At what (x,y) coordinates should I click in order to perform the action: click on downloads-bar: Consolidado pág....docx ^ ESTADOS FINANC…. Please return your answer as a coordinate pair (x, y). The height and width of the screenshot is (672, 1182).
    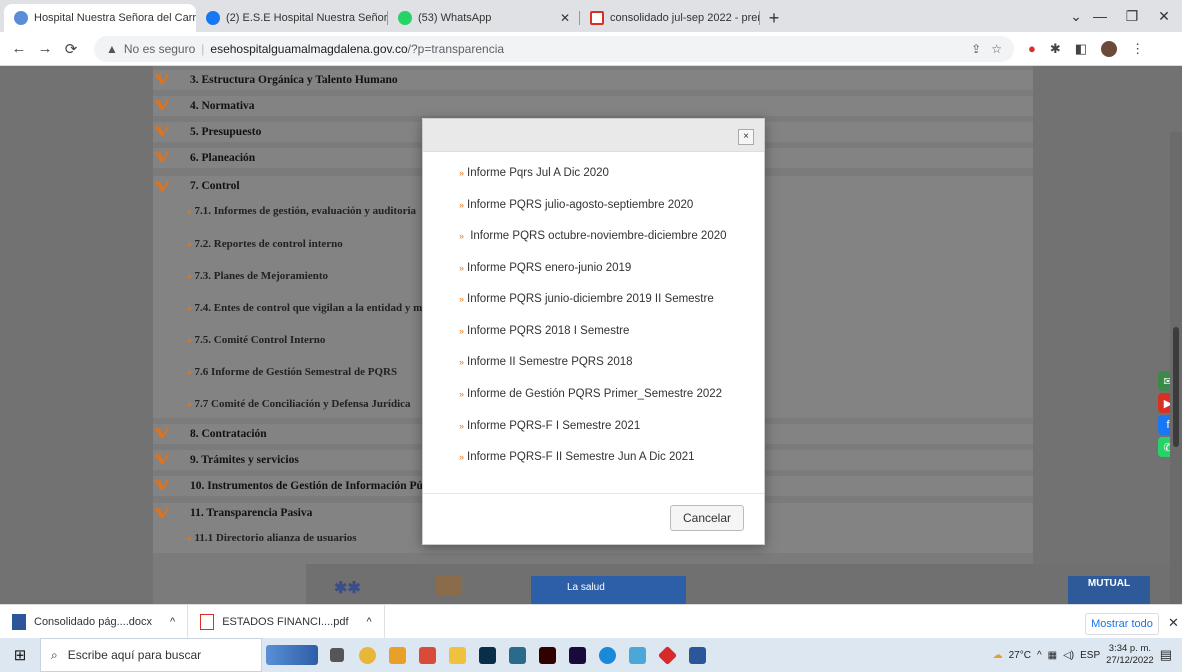
    Looking at the image, I should click on (591, 621).